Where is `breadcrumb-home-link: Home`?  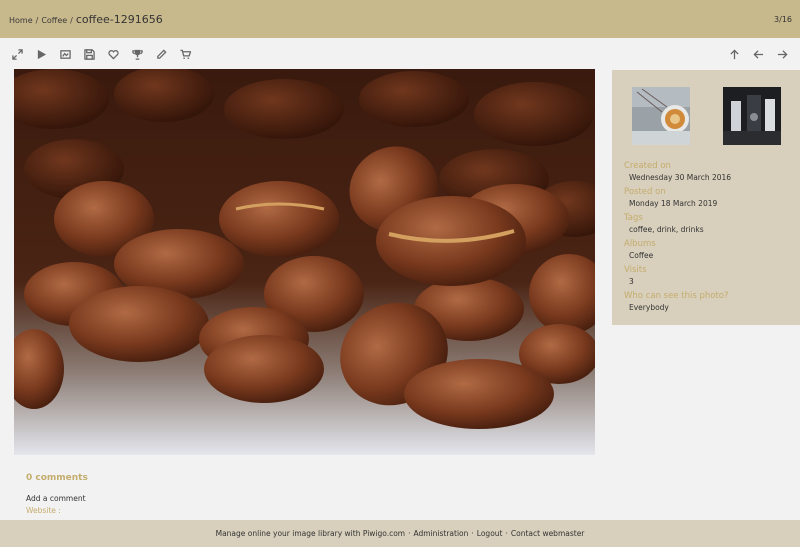 breadcrumb-home-link: Home is located at coordinates (21, 20).